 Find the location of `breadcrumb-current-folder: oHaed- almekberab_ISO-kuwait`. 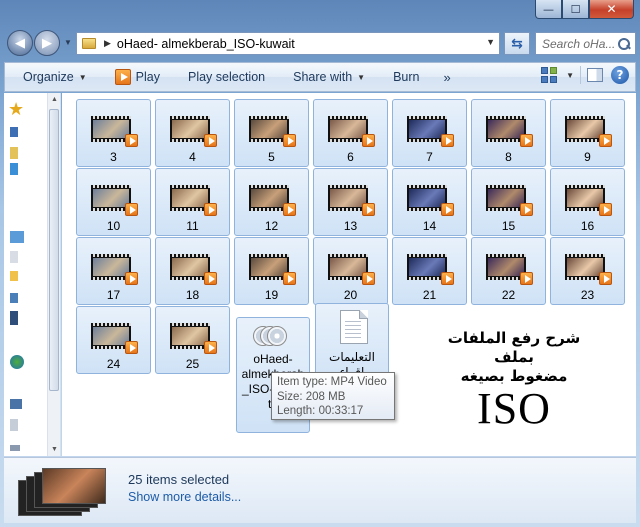

breadcrumb-current-folder: oHaed- almekberab_ISO-kuwait is located at coordinates (206, 44).